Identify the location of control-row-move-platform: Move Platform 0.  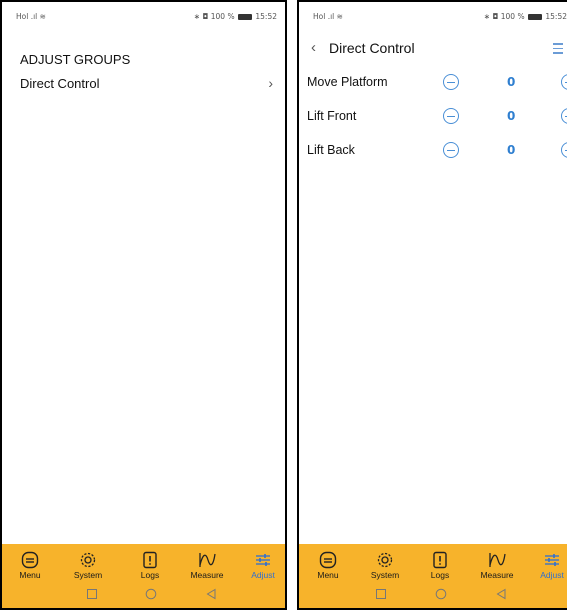
(437, 82).